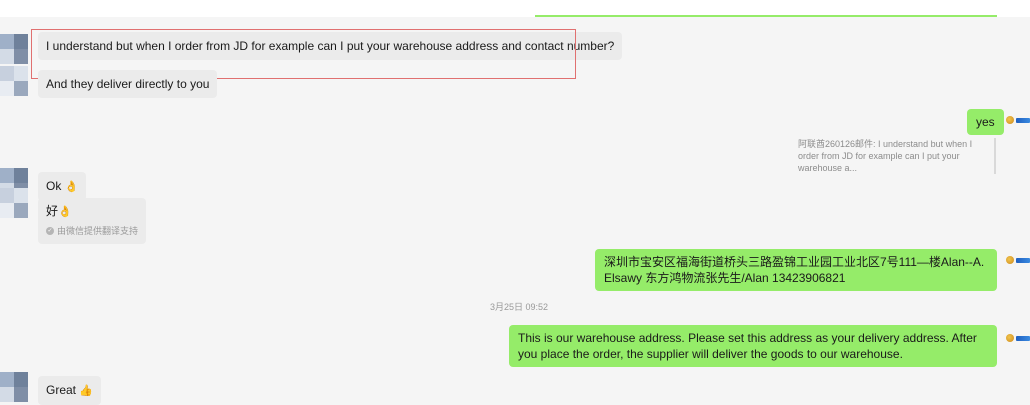 The width and height of the screenshot is (1030, 405). I want to click on outgoing-message: yes, so click(985, 122).